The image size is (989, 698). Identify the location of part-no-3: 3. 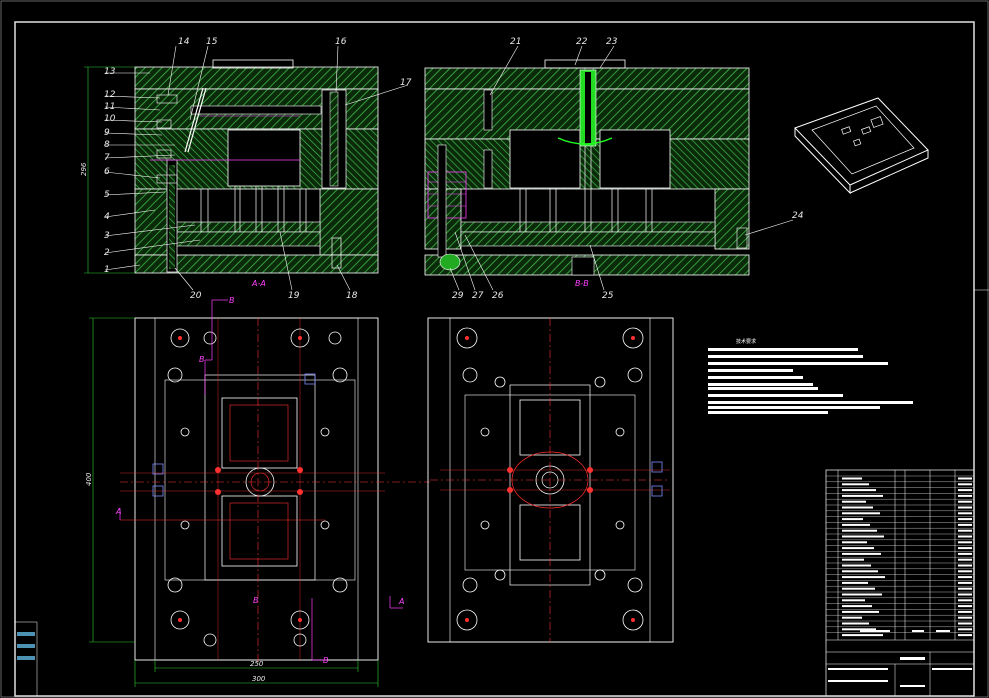
(107, 236).